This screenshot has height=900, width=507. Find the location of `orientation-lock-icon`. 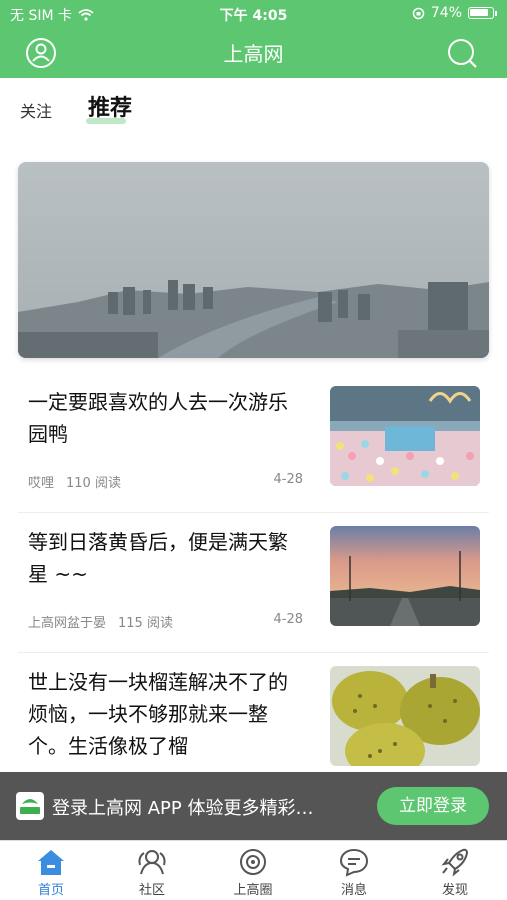

orientation-lock-icon is located at coordinates (418, 13).